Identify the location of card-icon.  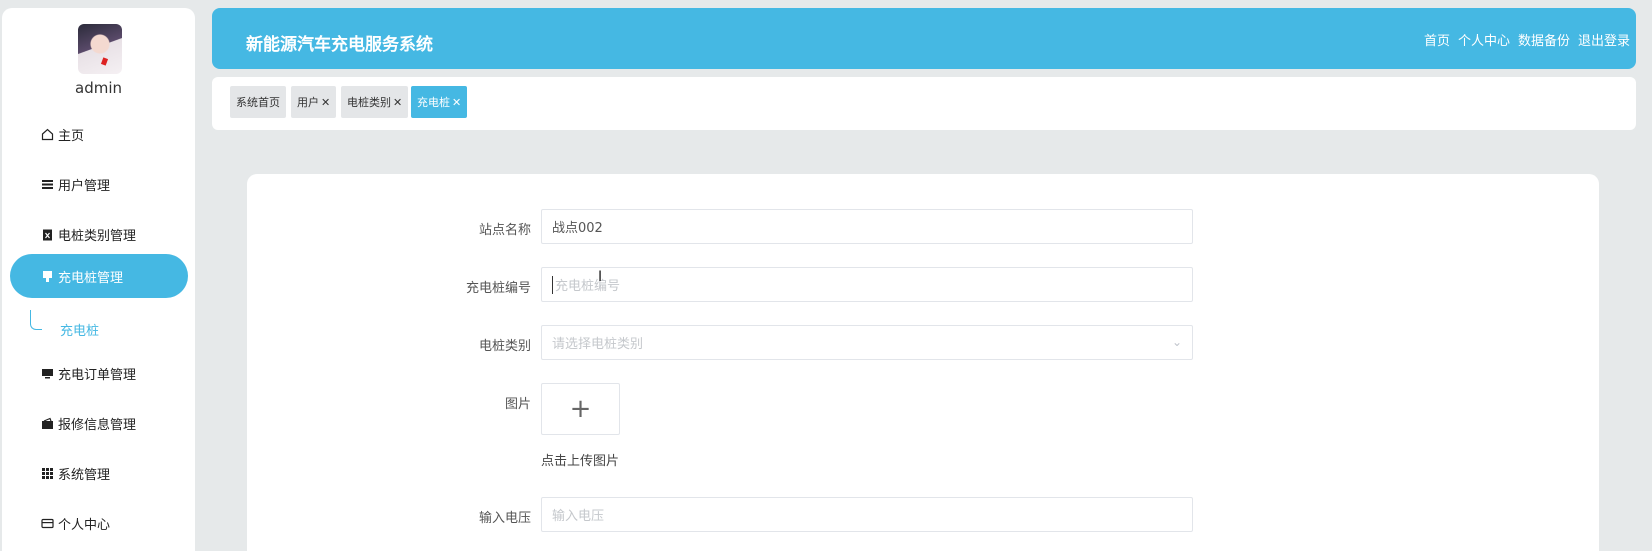
(47, 523).